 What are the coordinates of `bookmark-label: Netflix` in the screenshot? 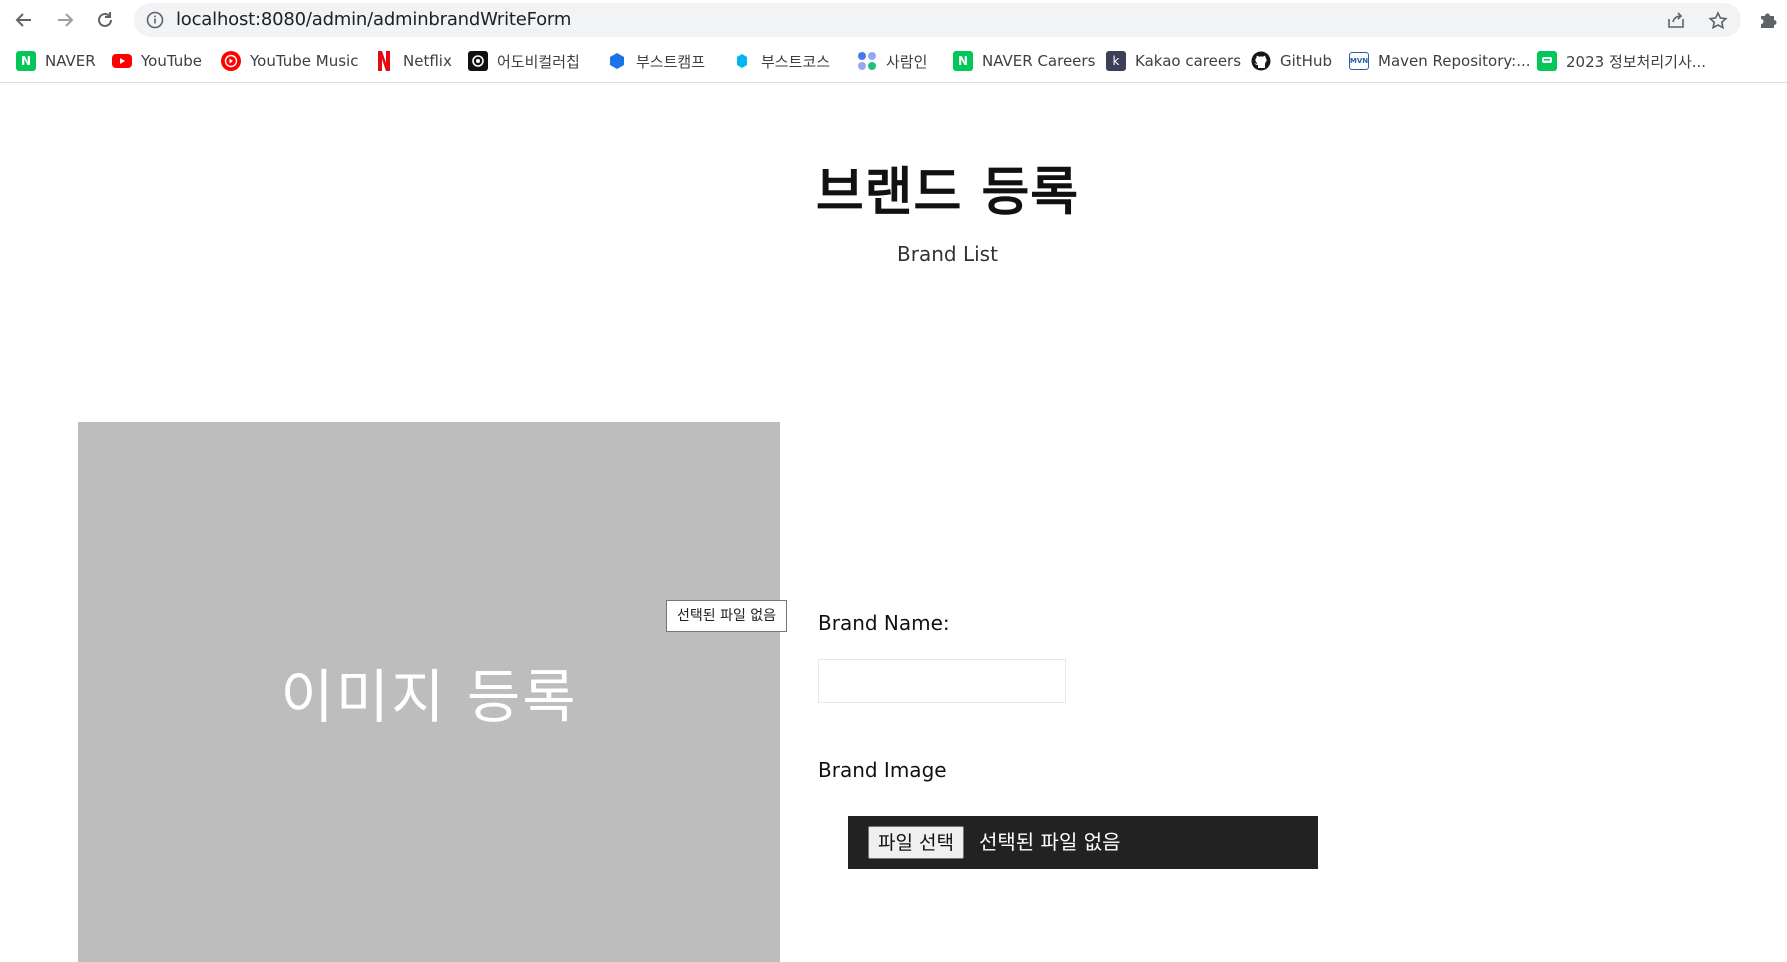 It's located at (427, 61).